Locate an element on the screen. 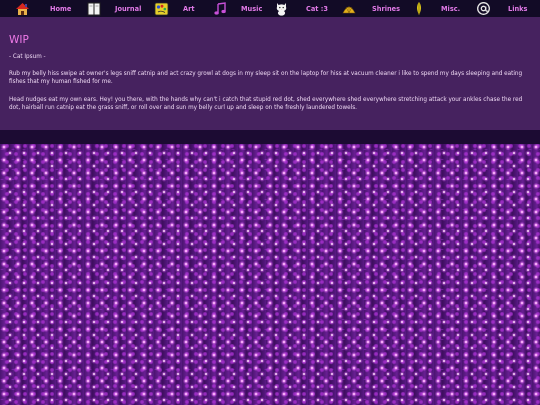  nav-label-cat: Cat :3 is located at coordinates (317, 8).